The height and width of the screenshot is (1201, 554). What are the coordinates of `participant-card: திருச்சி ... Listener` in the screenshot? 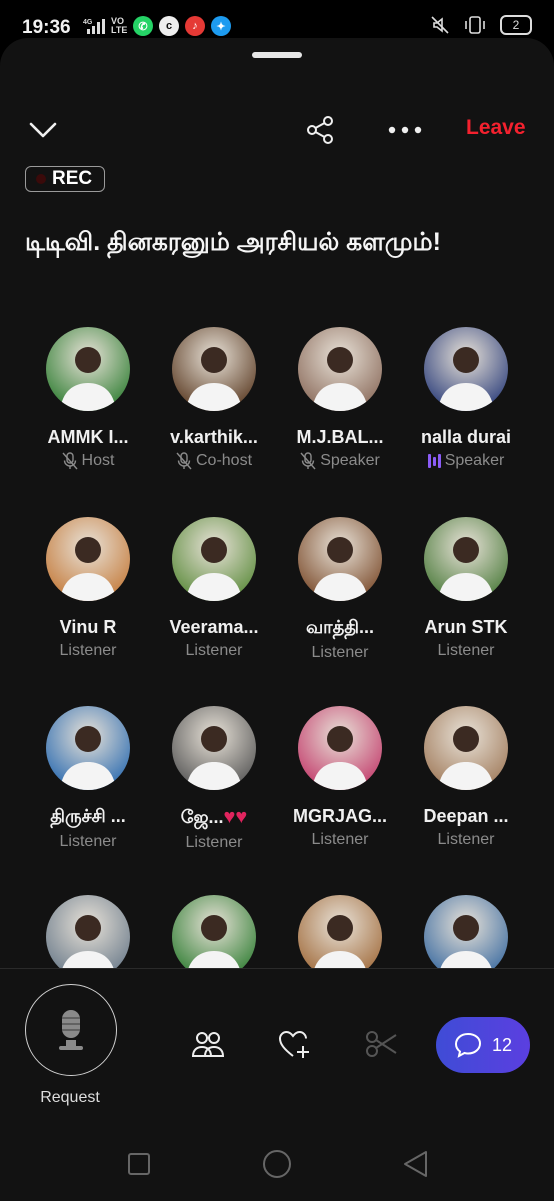 It's located at (88, 778).